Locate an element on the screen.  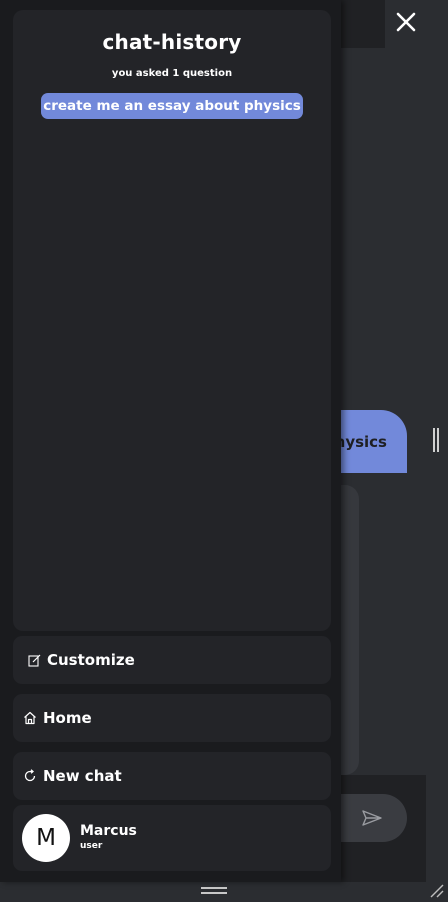
close-icon is located at coordinates (406, 22).